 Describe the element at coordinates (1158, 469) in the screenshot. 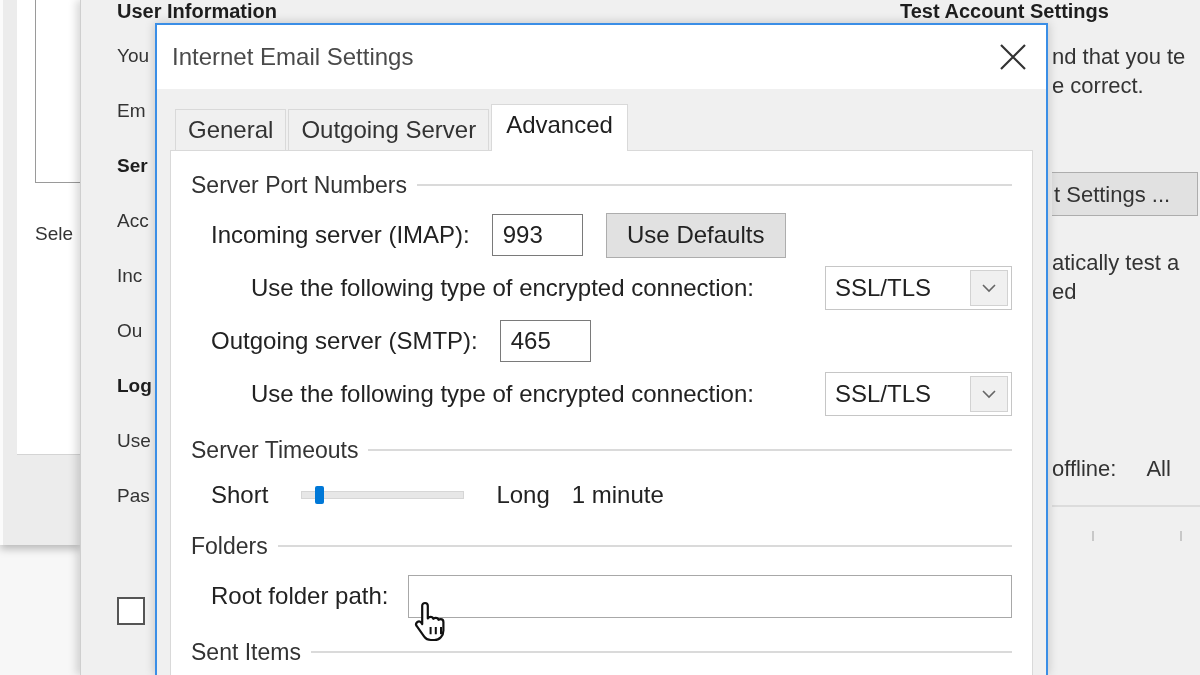

I see `field-value: All` at that location.